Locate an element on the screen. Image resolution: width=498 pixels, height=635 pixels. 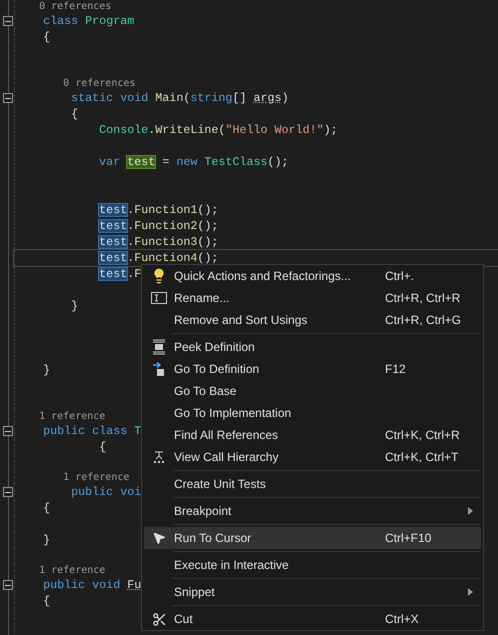
type-token: T is located at coordinates (138, 431).